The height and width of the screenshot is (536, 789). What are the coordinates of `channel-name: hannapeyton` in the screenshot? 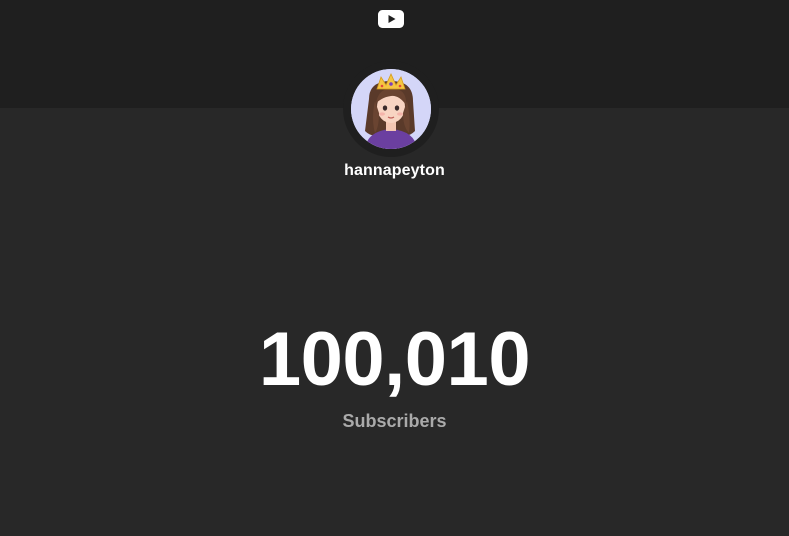 It's located at (394, 171).